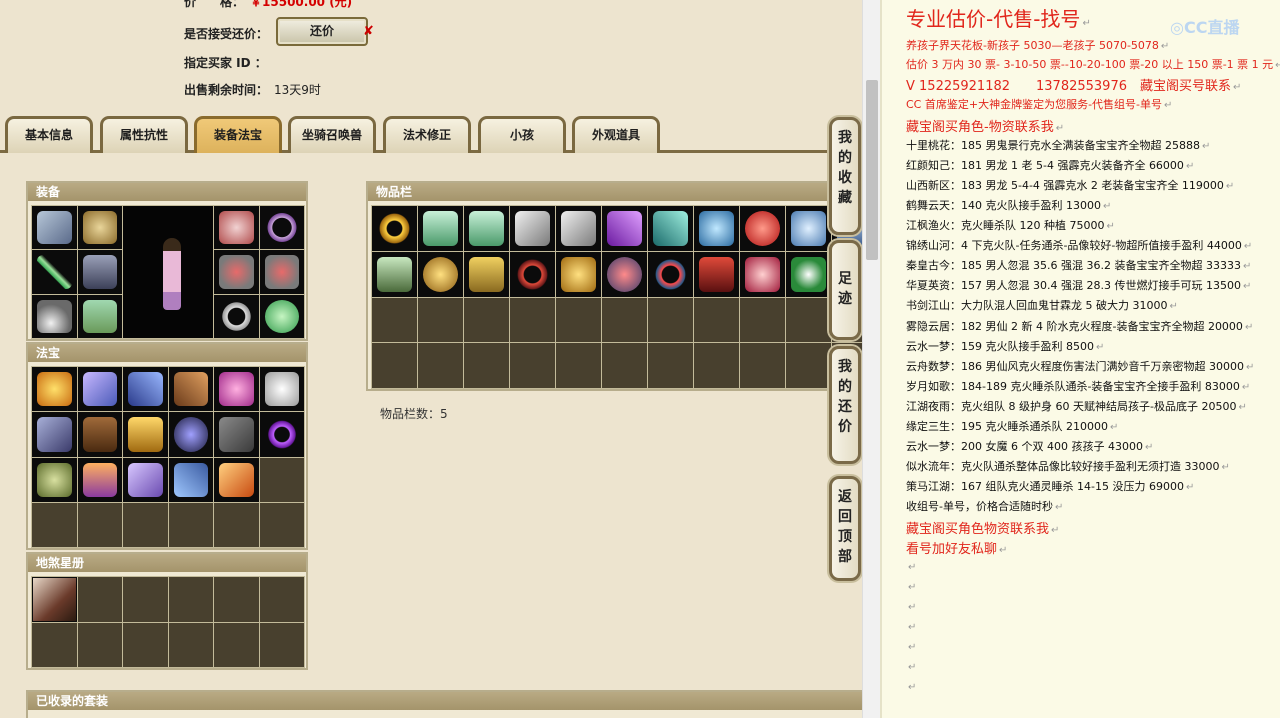 This screenshot has width=1280, height=718. I want to click on bell-icon, so click(236, 479).